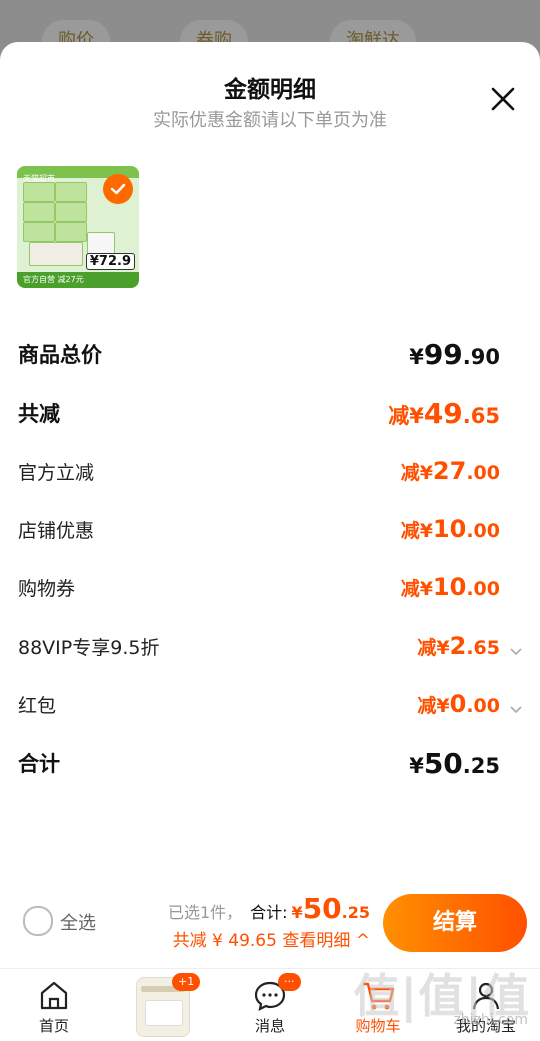  Describe the element at coordinates (259, 587) in the screenshot. I see `detail-row-shopping-coupon: 购物券 减¥ 10.00` at that location.